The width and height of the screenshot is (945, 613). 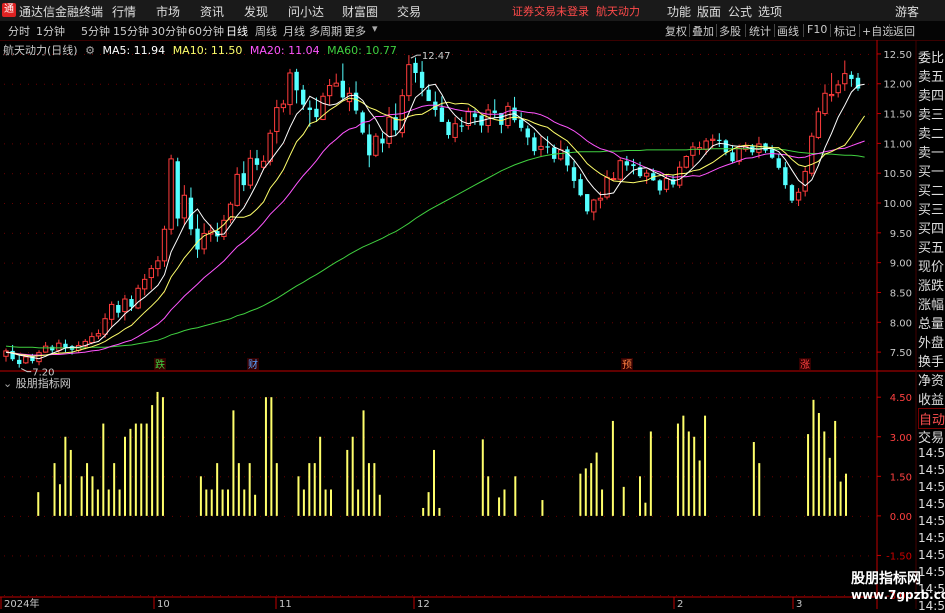 What do you see at coordinates (931, 418) in the screenshot?
I see `auto-button: 自动` at bounding box center [931, 418].